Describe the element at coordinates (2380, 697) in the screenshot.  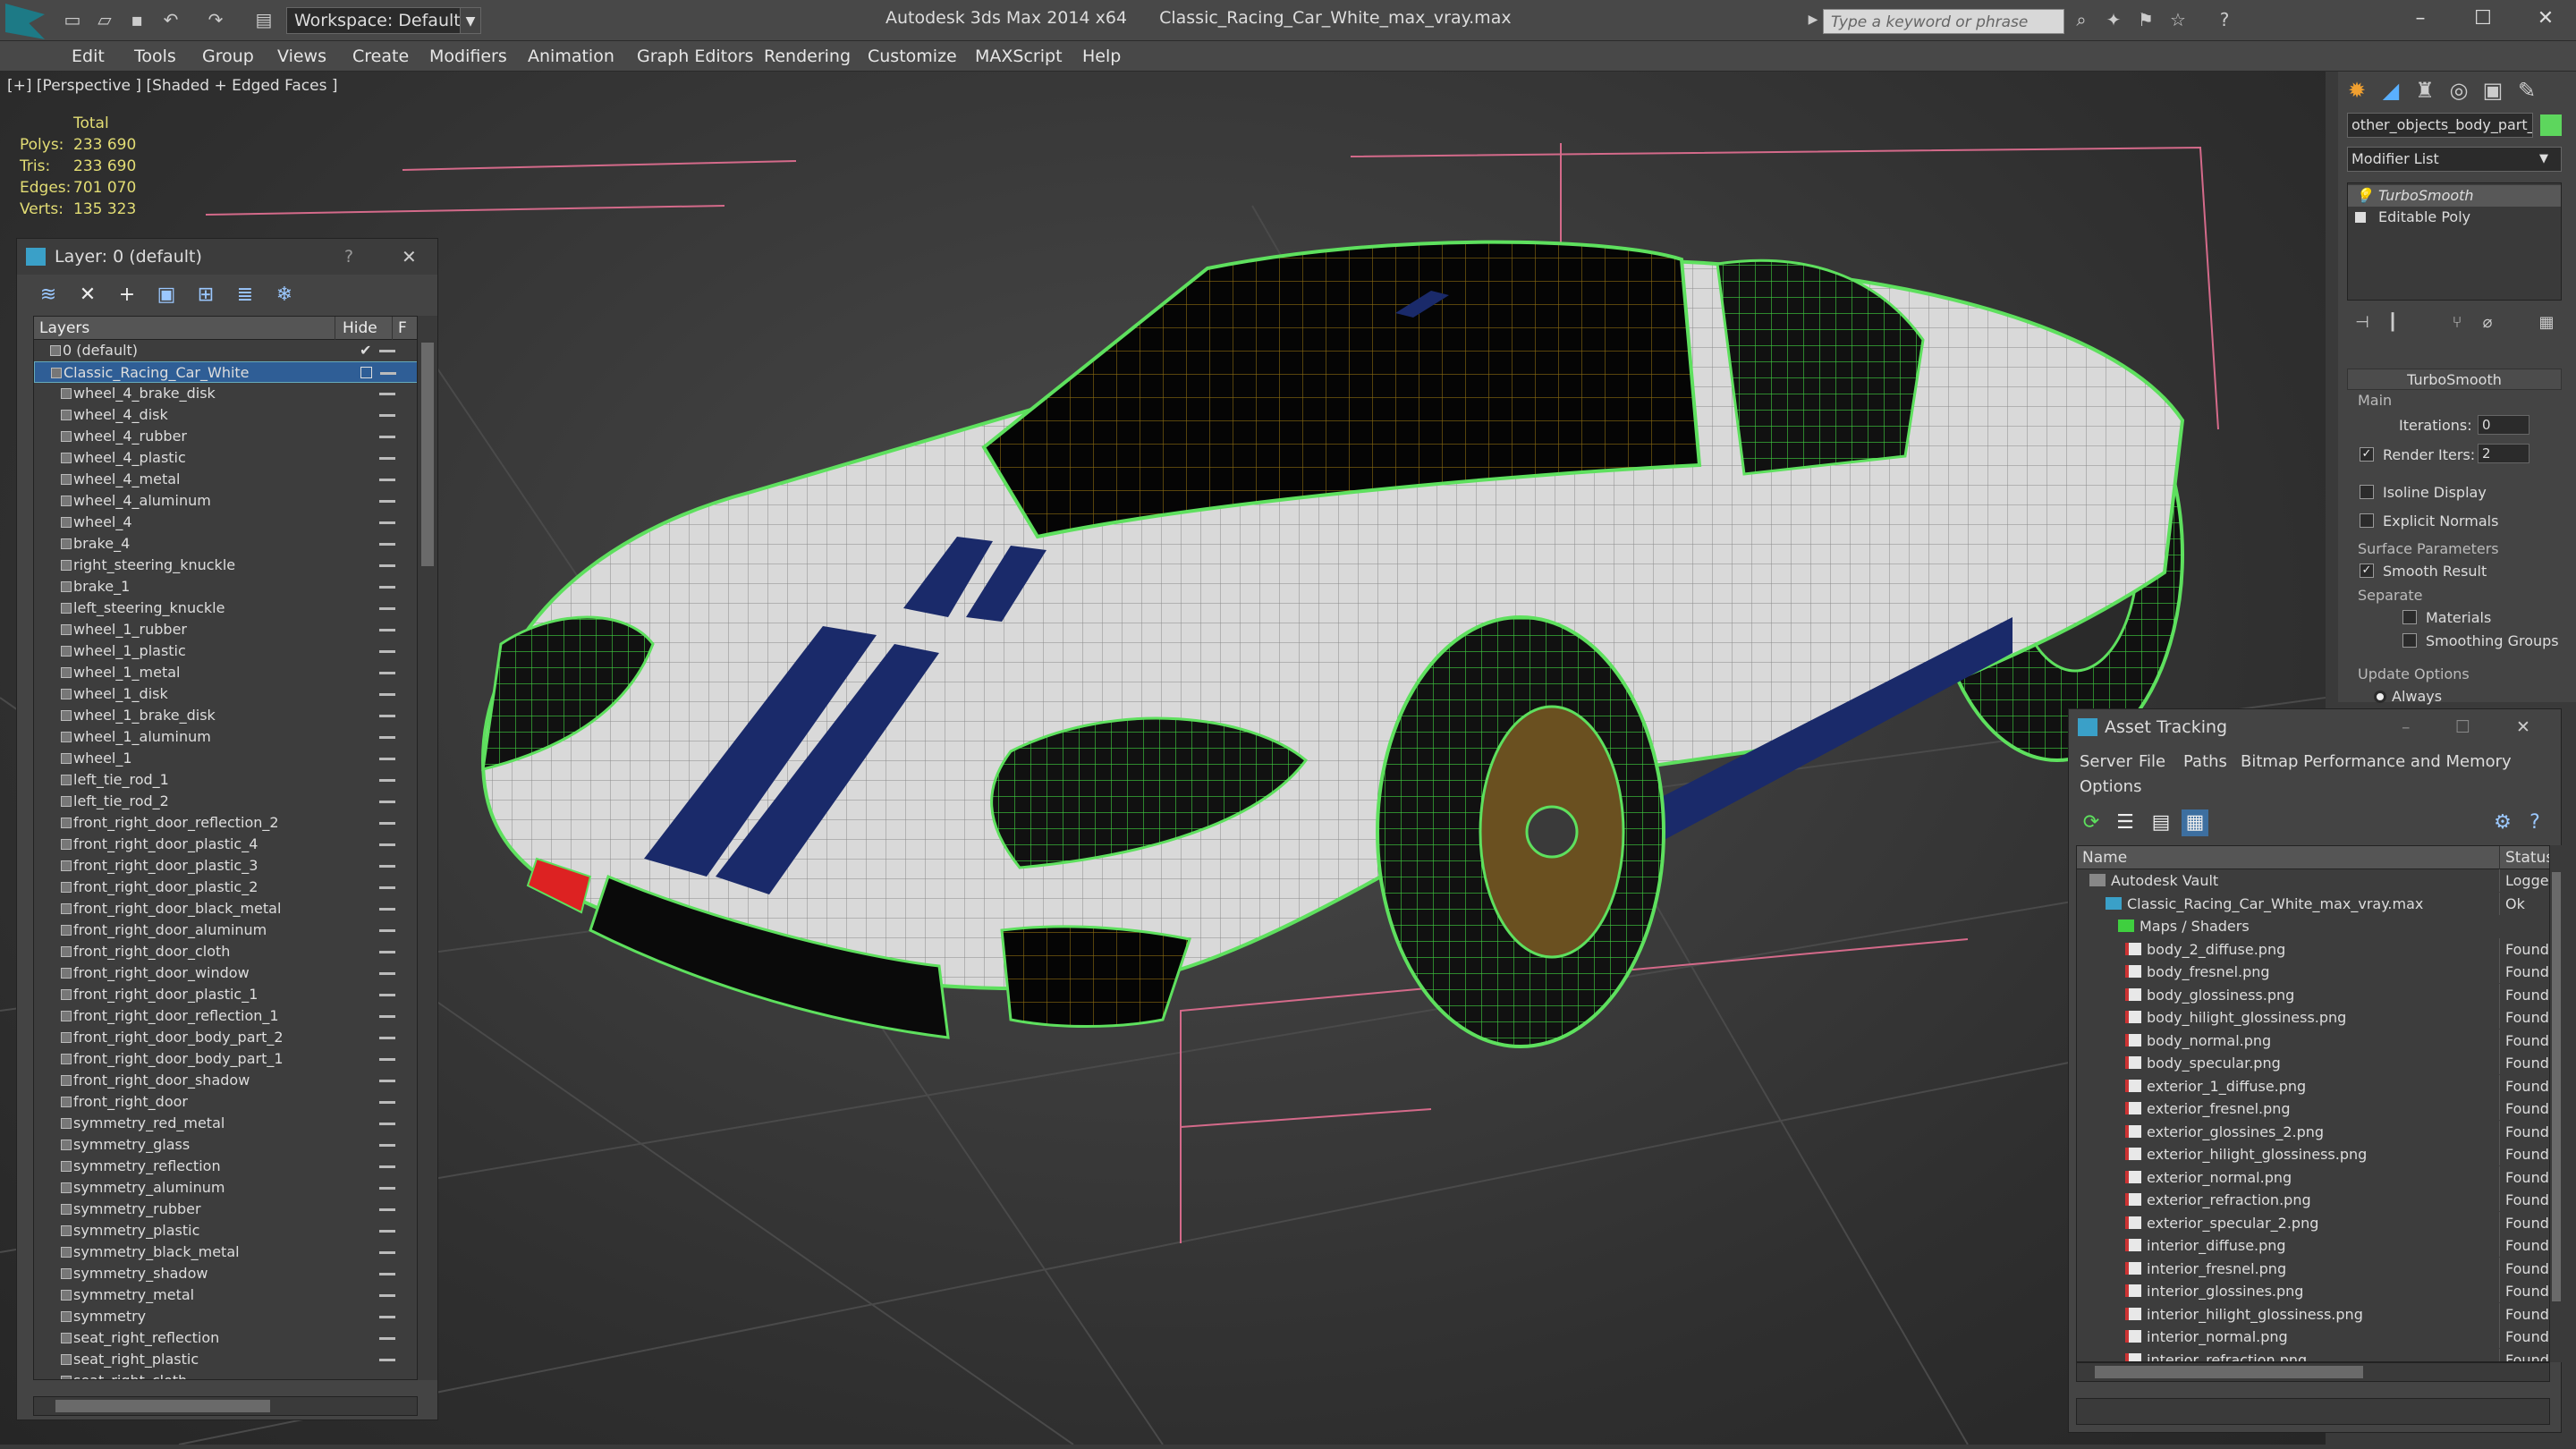
I see `always-radio` at that location.